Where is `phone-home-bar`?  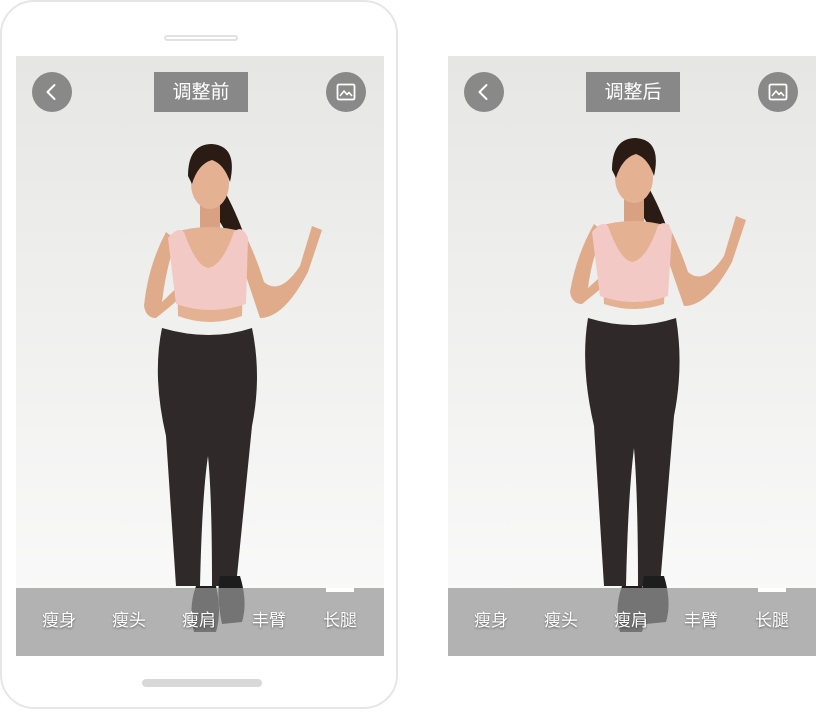 phone-home-bar is located at coordinates (202, 683).